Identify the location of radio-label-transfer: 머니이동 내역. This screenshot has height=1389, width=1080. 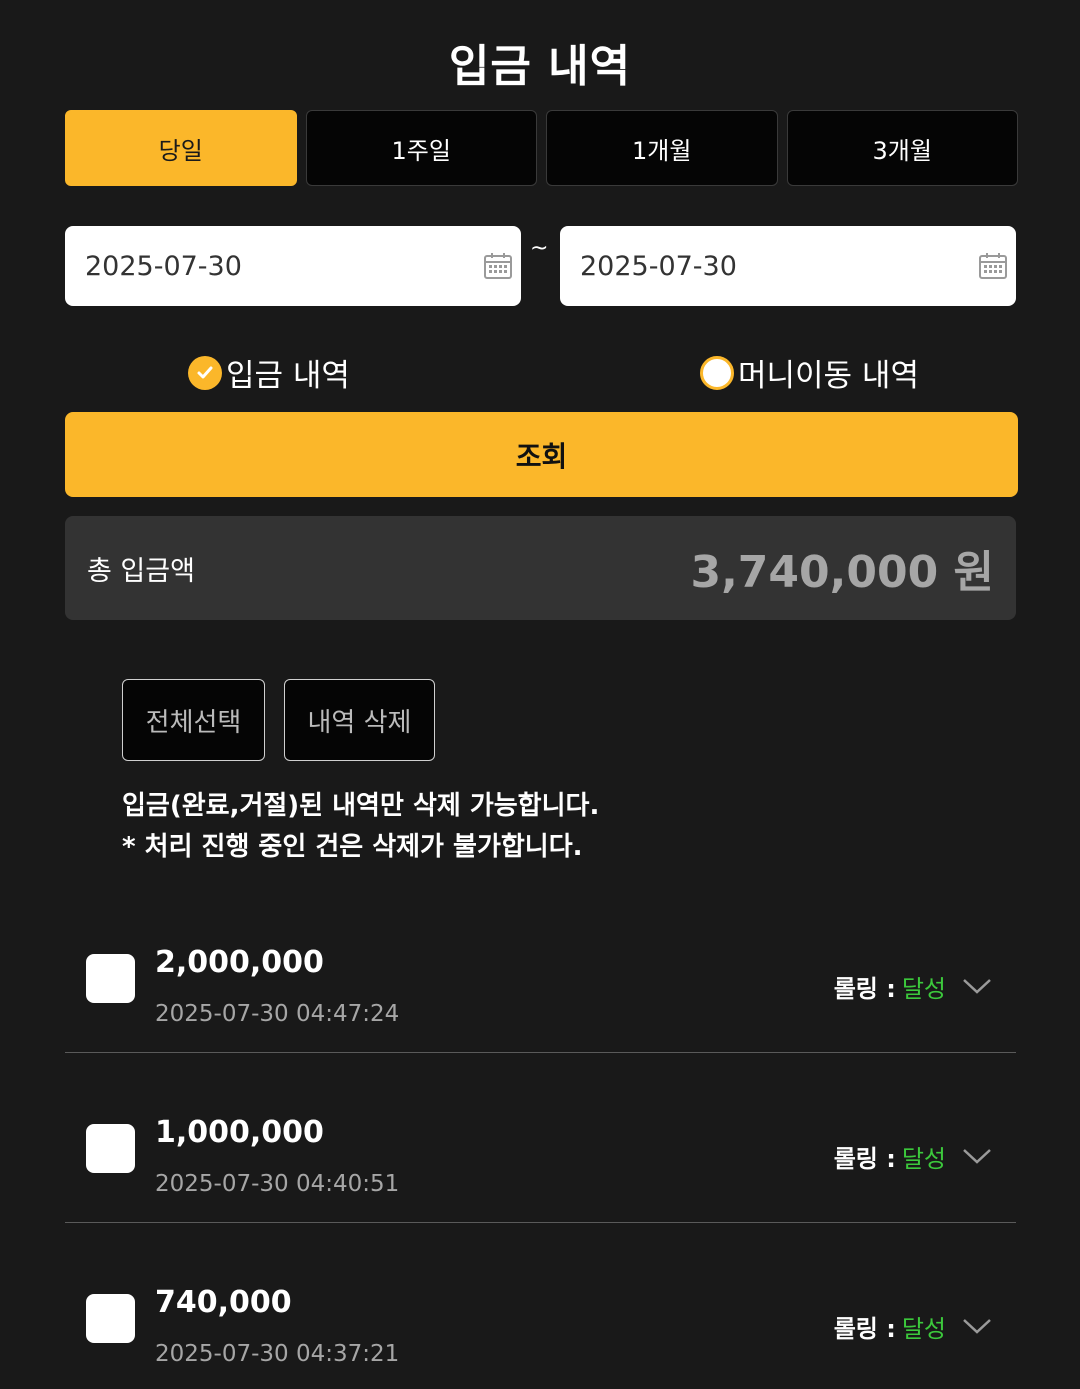
(828, 376).